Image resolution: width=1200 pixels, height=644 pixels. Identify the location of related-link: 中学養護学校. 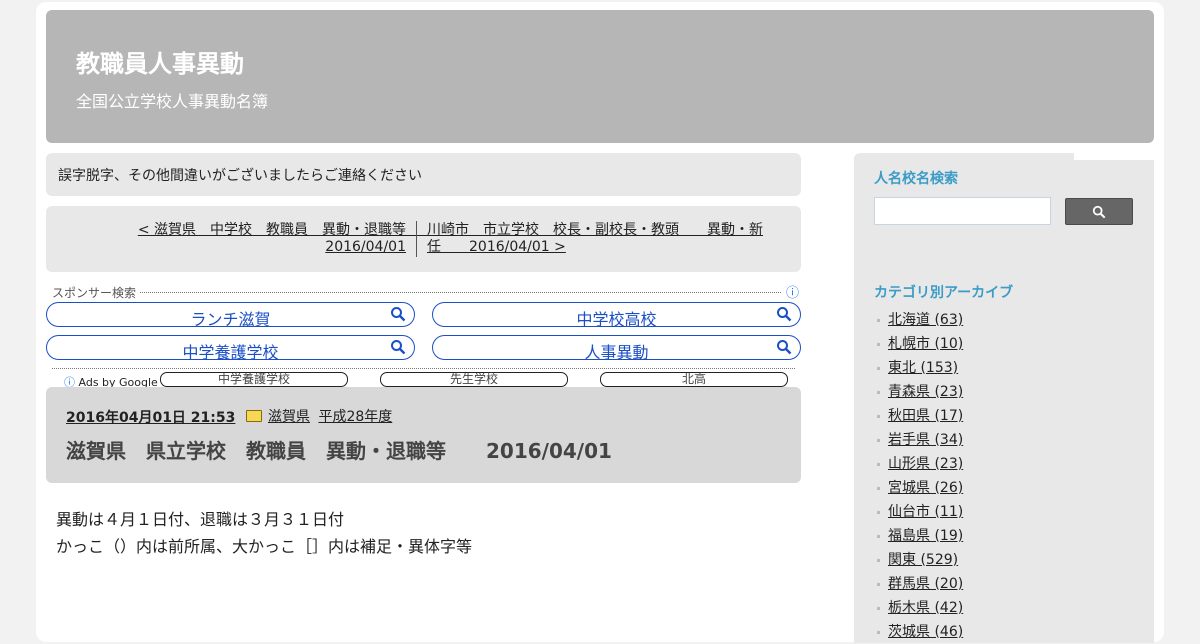
(254, 379).